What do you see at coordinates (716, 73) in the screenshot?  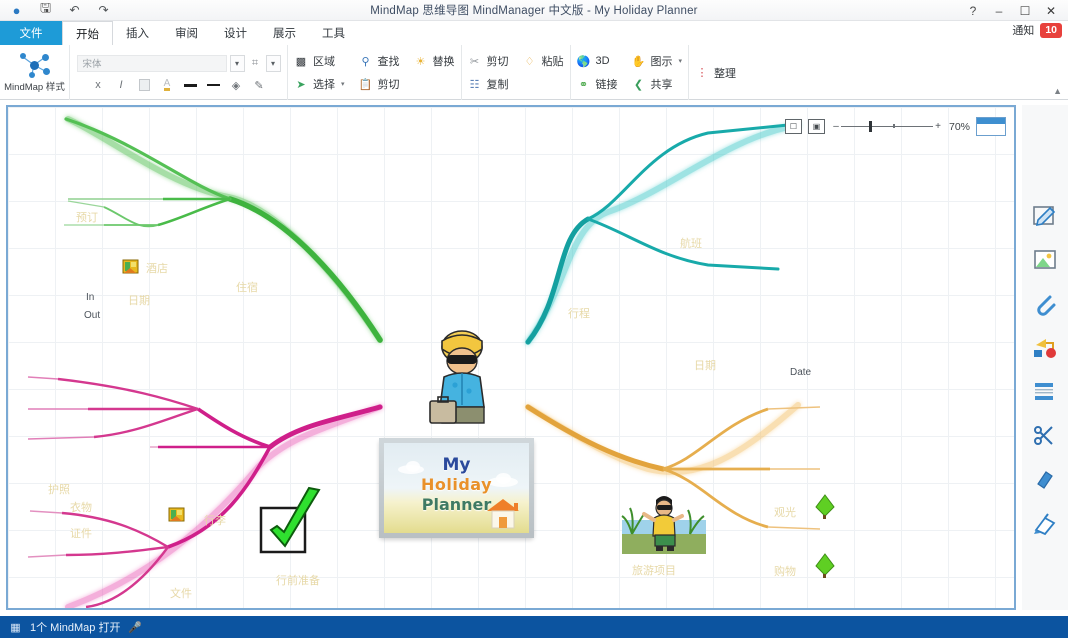 I see `cmd-arrange: ⋮ 整理` at bounding box center [716, 73].